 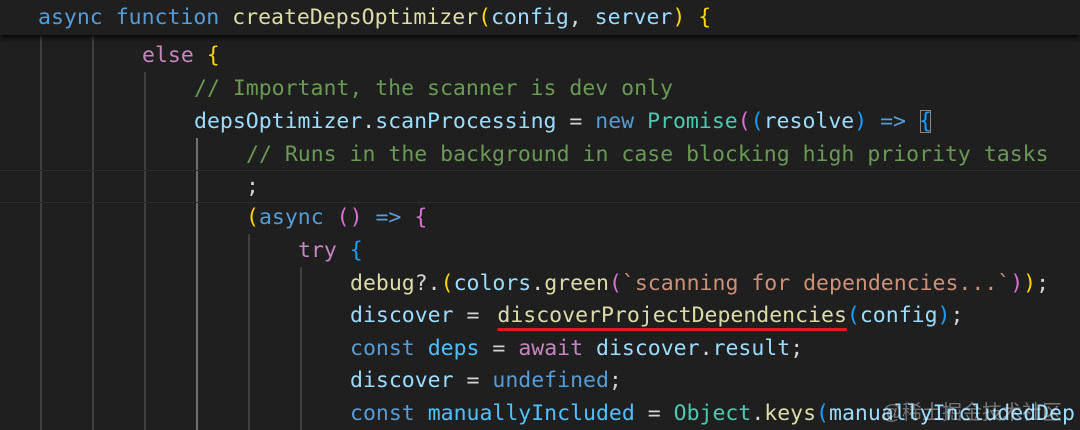 What do you see at coordinates (925, 121) in the screenshot?
I see `matching-bracket: {` at bounding box center [925, 121].